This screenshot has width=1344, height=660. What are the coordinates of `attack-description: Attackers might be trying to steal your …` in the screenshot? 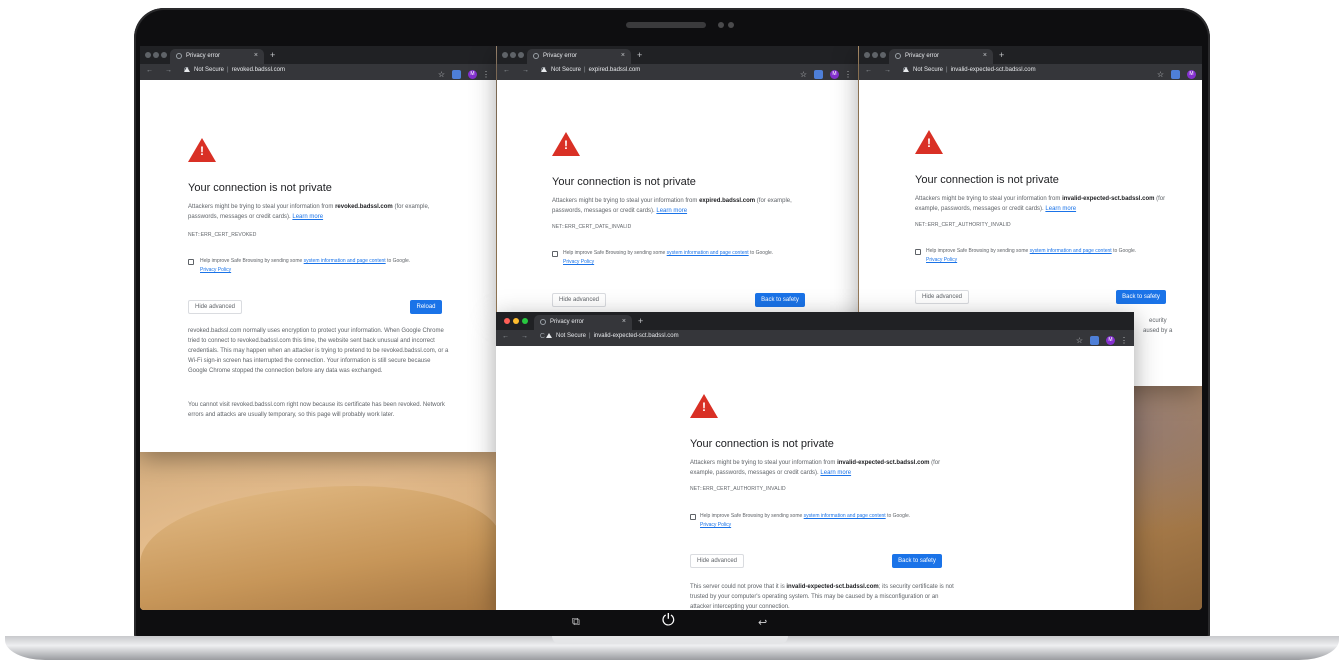 It's located at (1040, 204).